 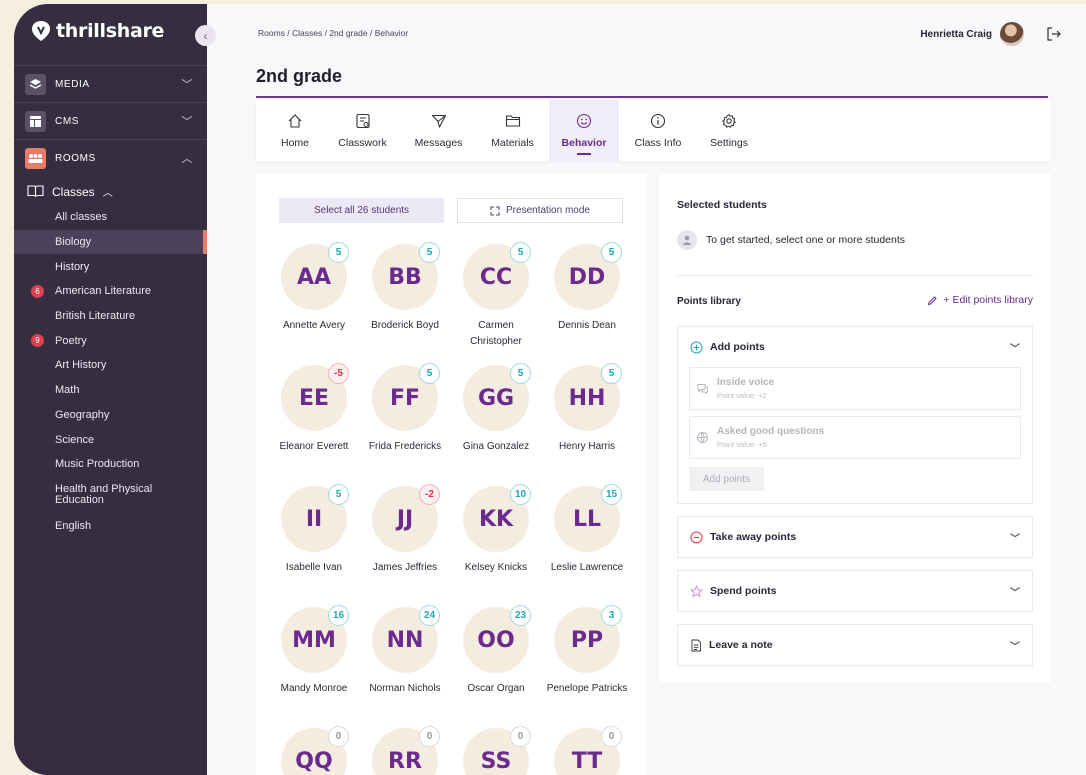 I want to click on sidebar-item-art-history: Art History, so click(x=110, y=365).